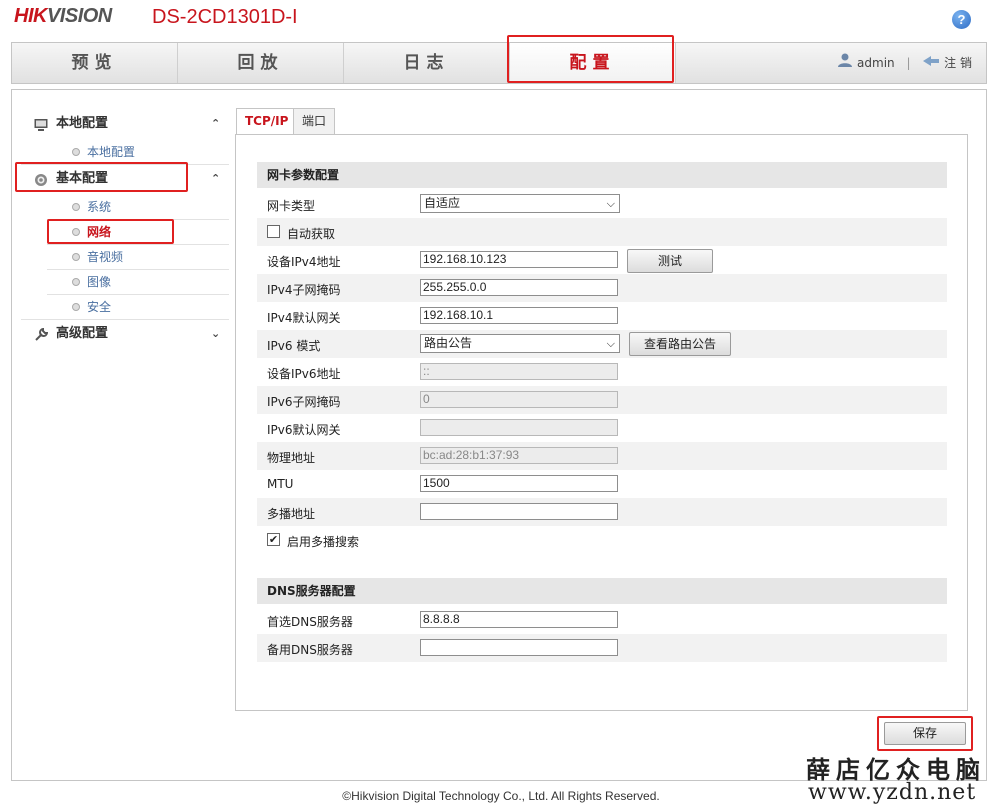 The image size is (1002, 812). I want to click on highlight-network-item, so click(110, 231).